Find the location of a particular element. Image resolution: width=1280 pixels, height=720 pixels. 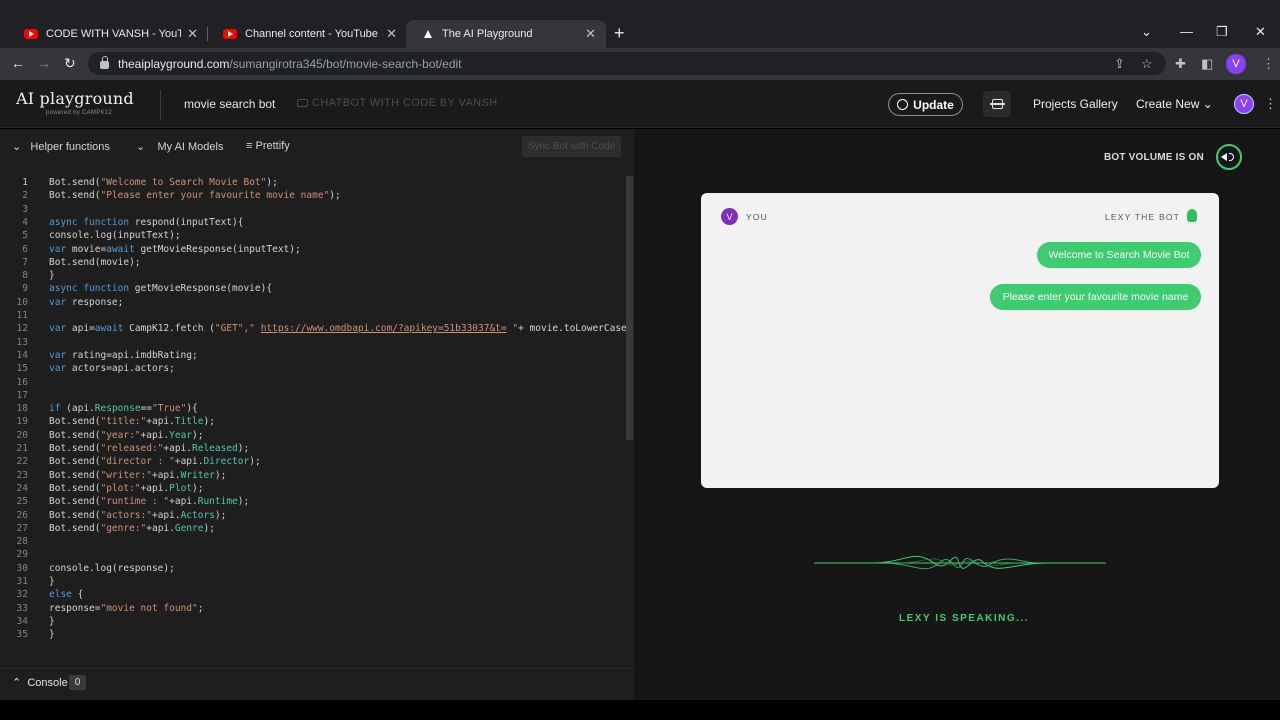

new-tab-icon: + is located at coordinates (619, 33).